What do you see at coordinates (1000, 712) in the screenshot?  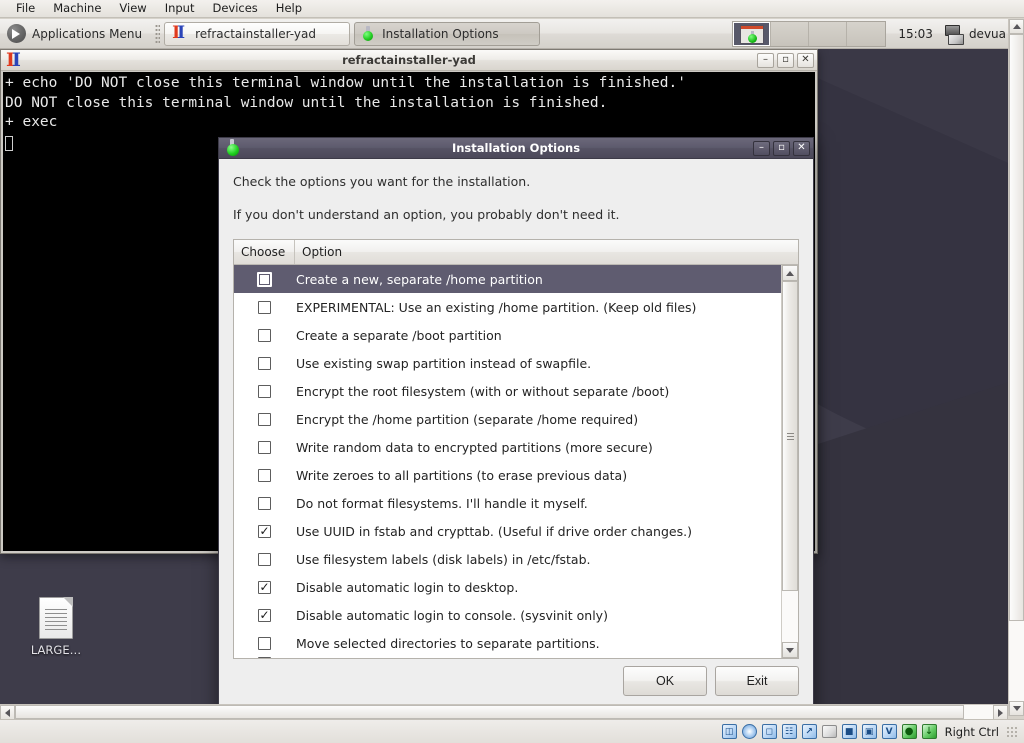 I see `vm-scroll-right-button` at bounding box center [1000, 712].